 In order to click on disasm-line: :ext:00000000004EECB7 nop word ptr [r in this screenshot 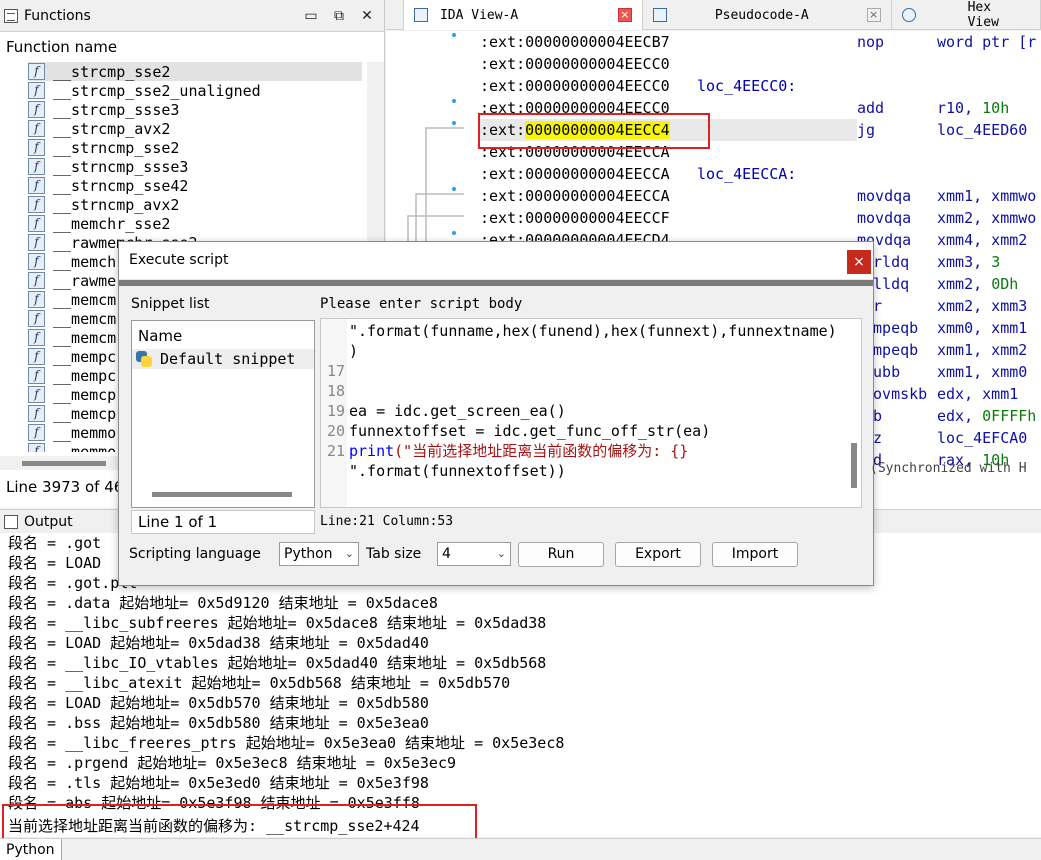, I will do `click(758, 42)`.